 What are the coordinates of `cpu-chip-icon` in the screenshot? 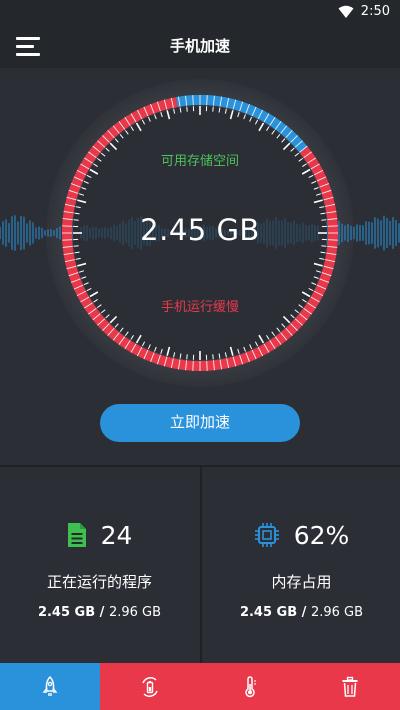 It's located at (266, 535).